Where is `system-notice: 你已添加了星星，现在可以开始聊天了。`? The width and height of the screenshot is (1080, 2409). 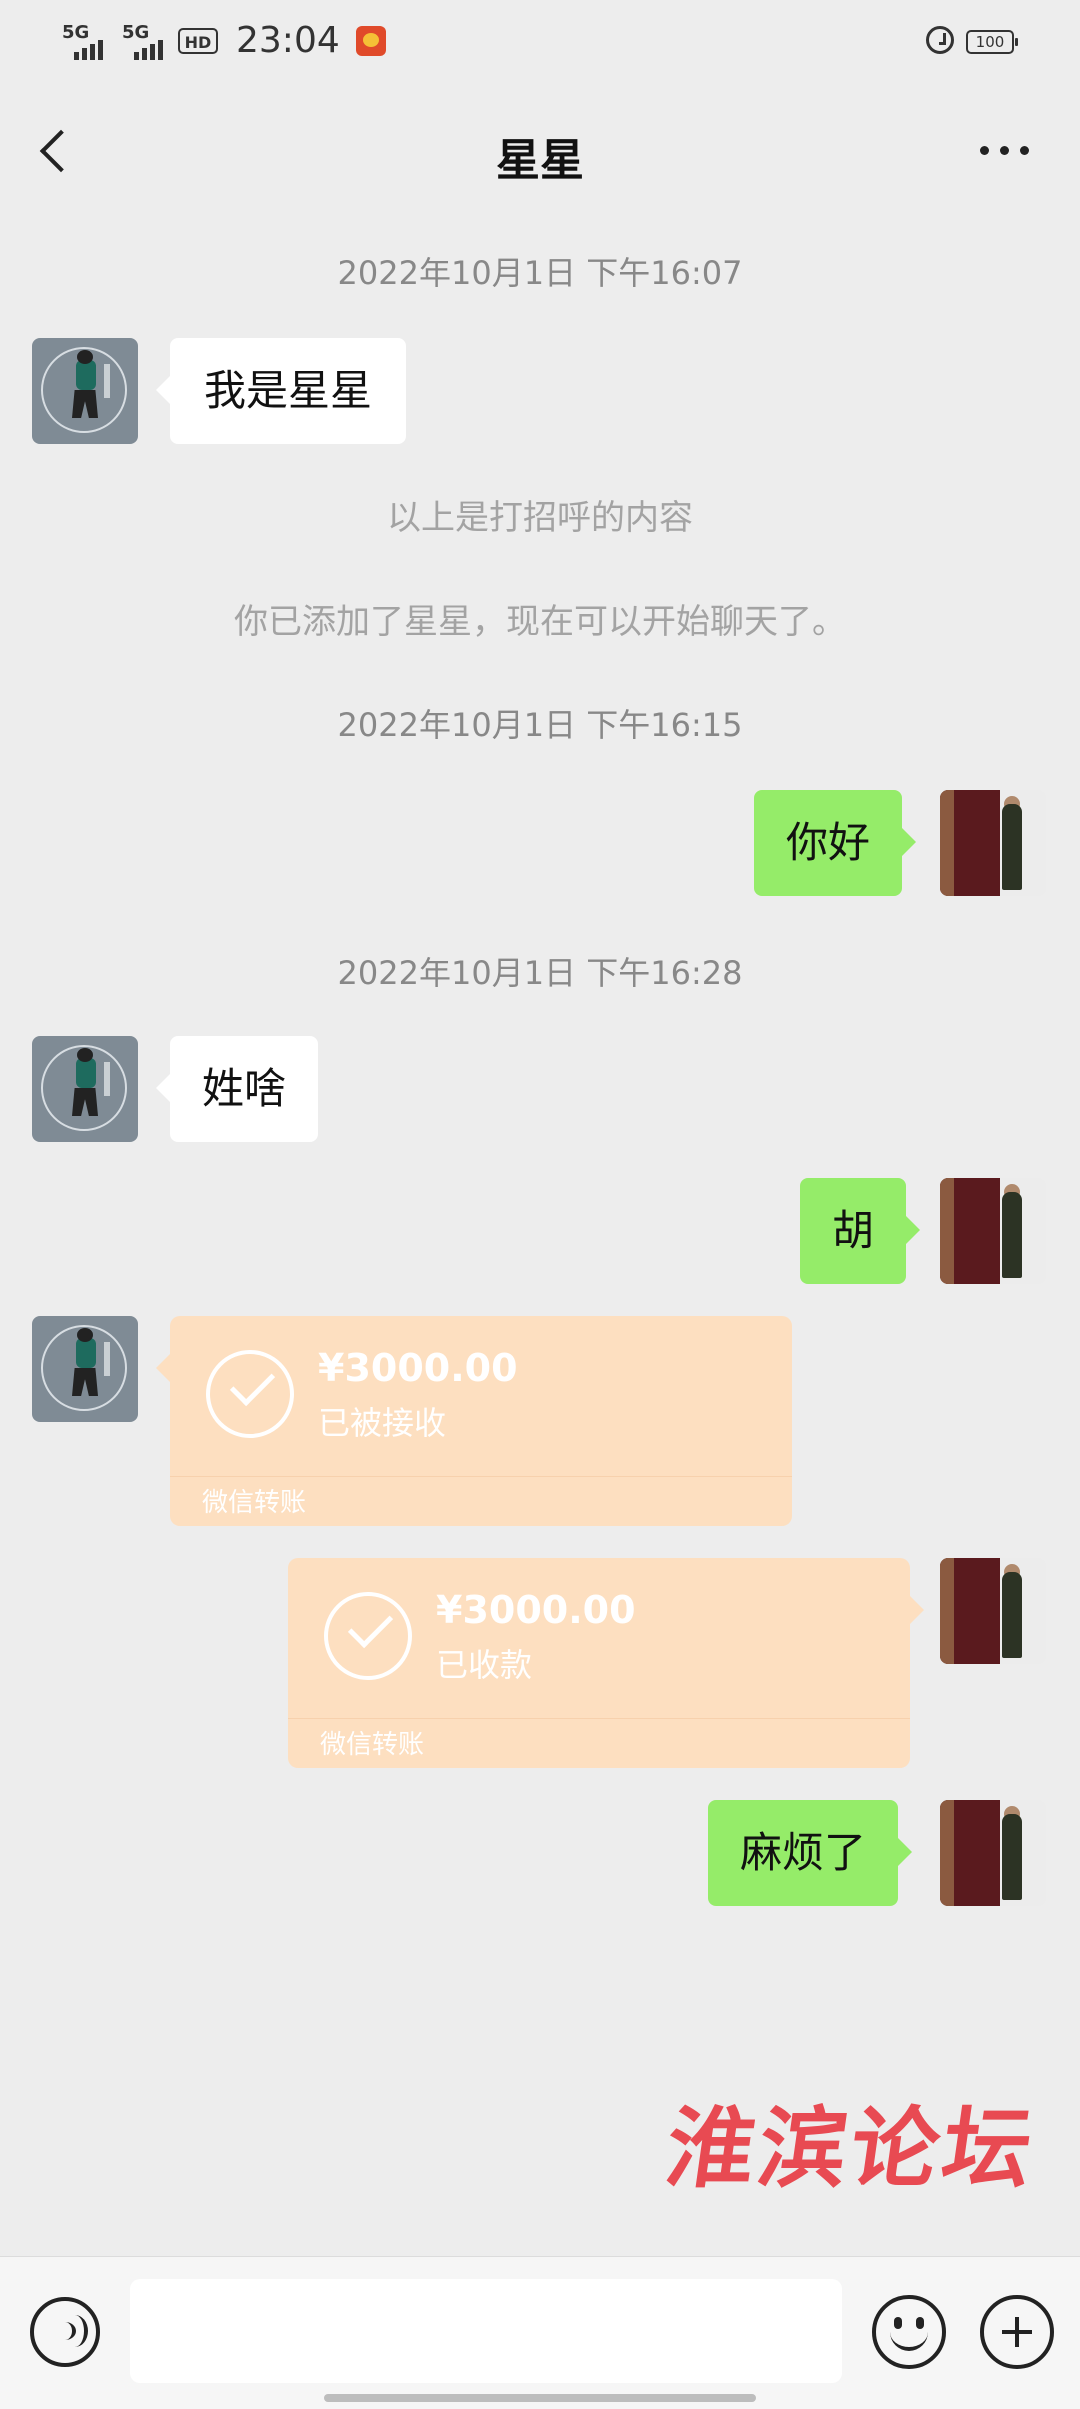 system-notice: 你已添加了星星，现在可以开始聊天了。 is located at coordinates (540, 622).